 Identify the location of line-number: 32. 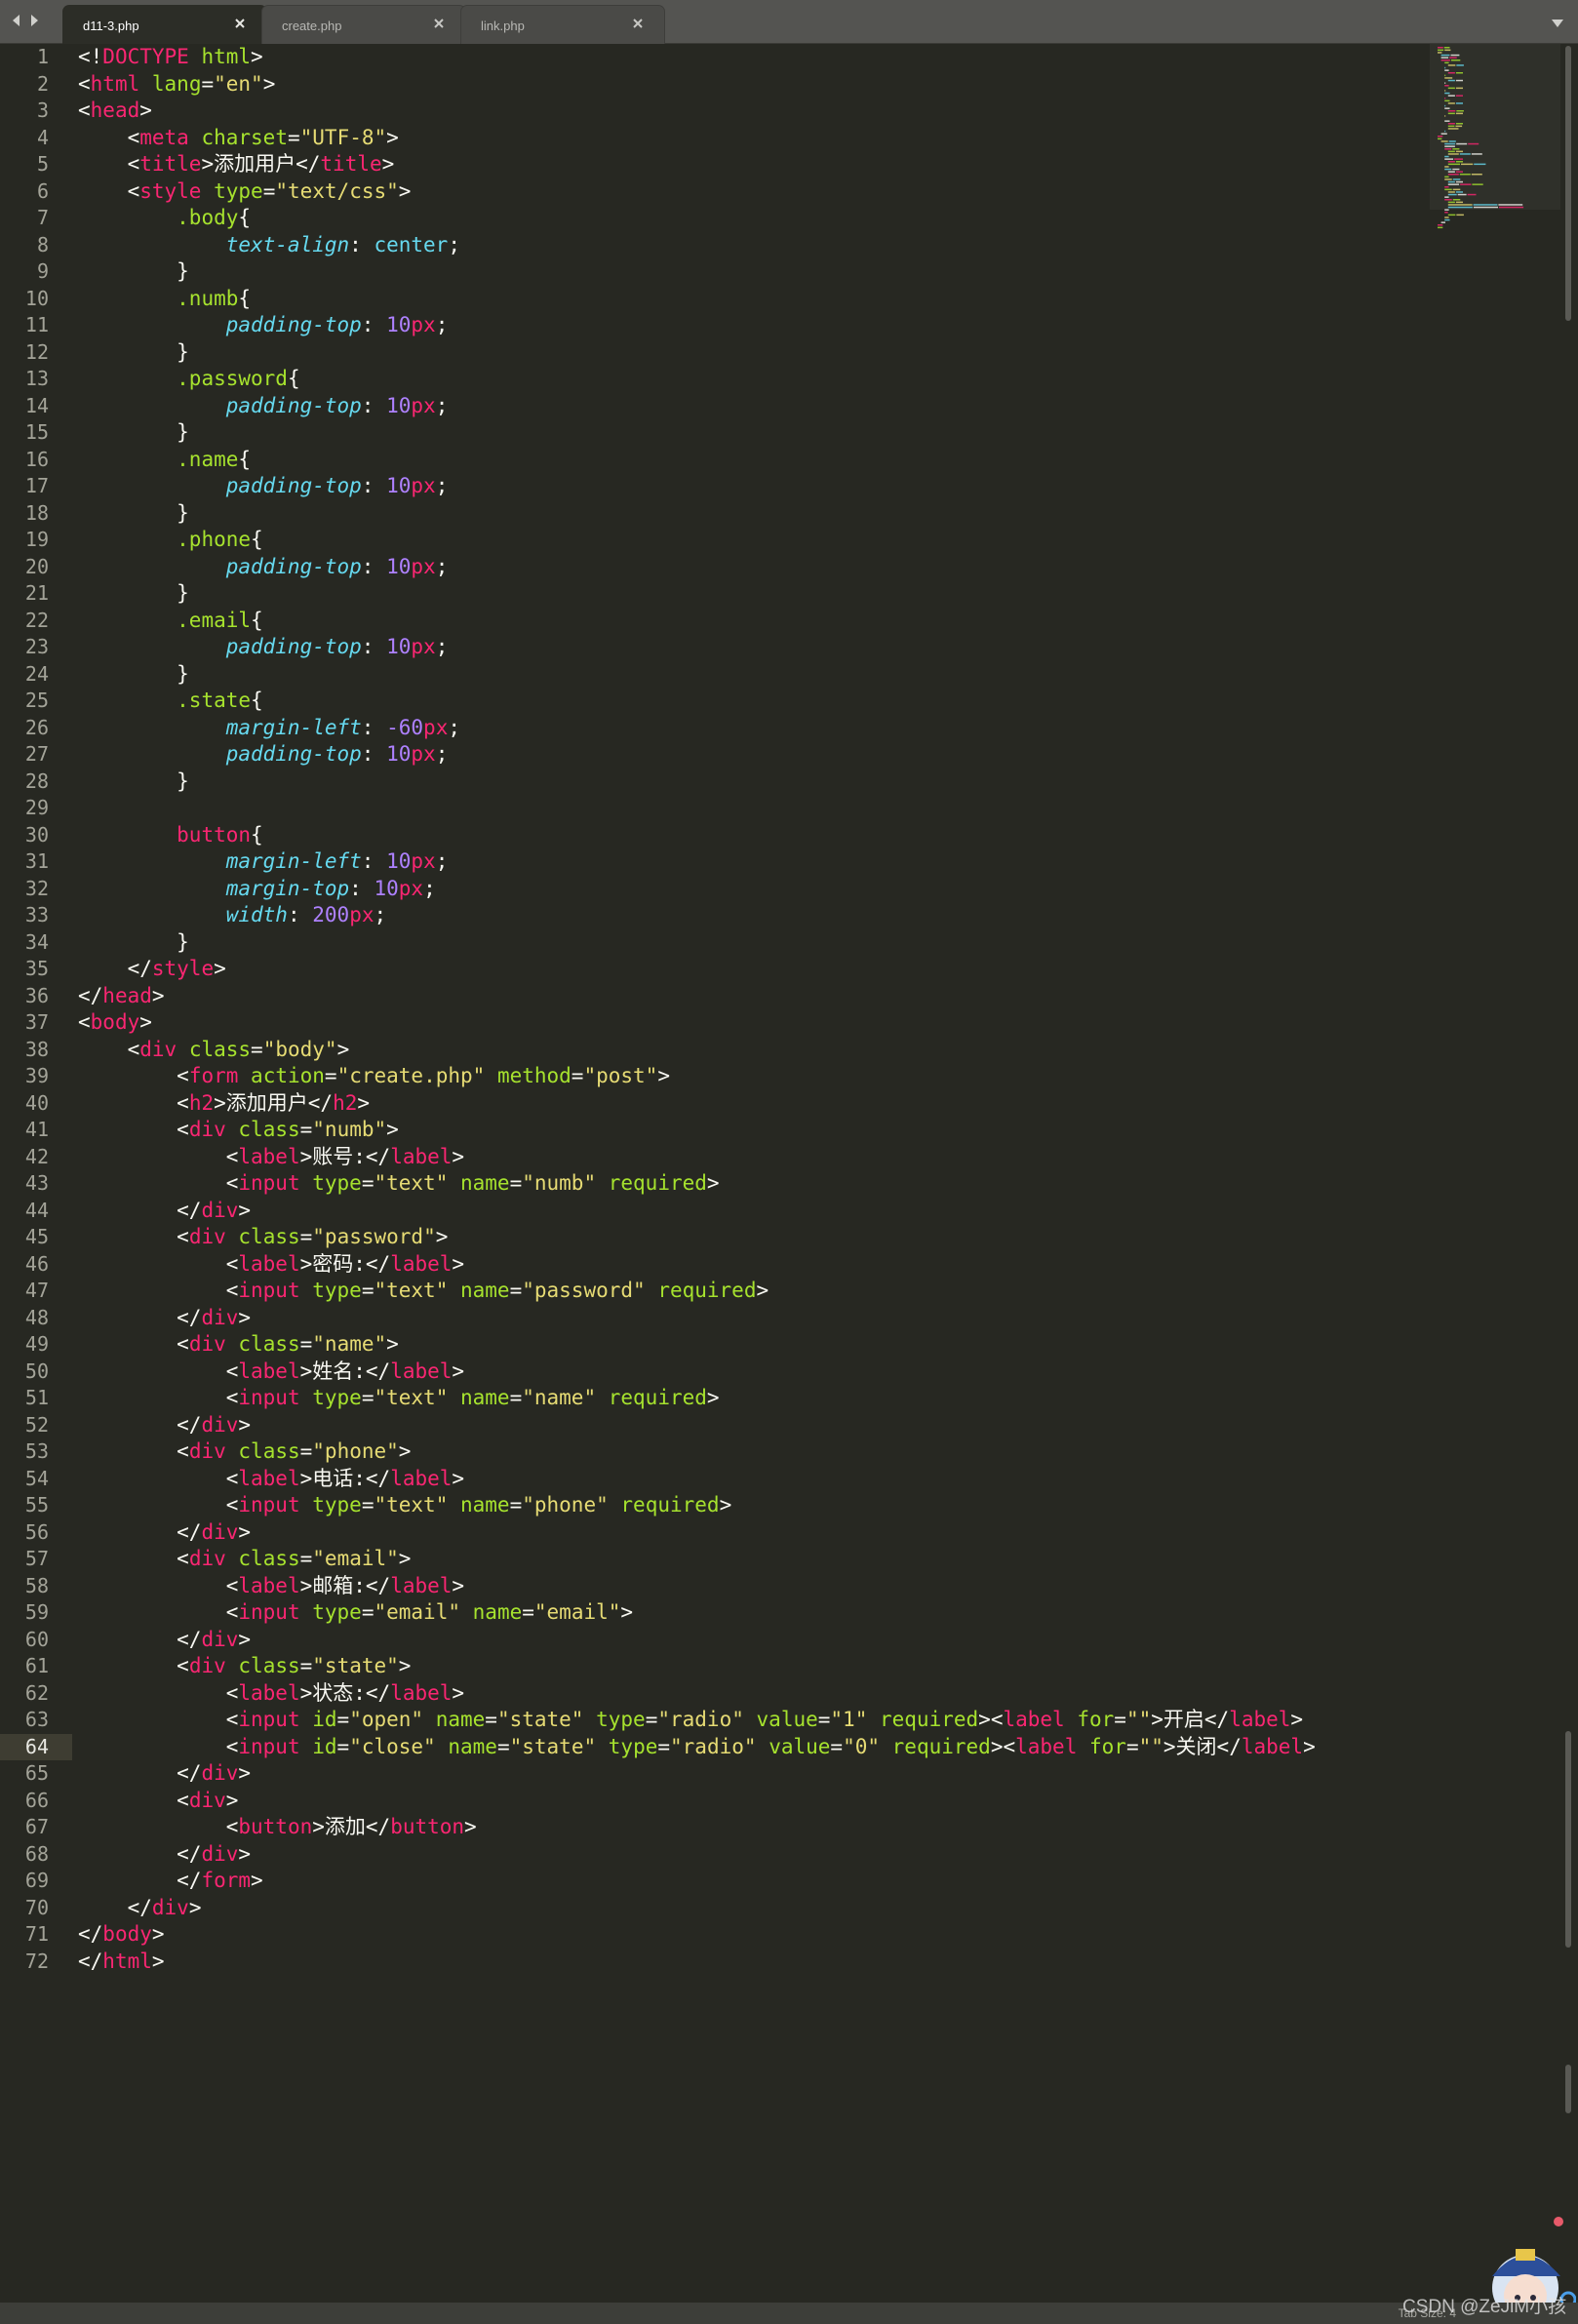
(36, 888).